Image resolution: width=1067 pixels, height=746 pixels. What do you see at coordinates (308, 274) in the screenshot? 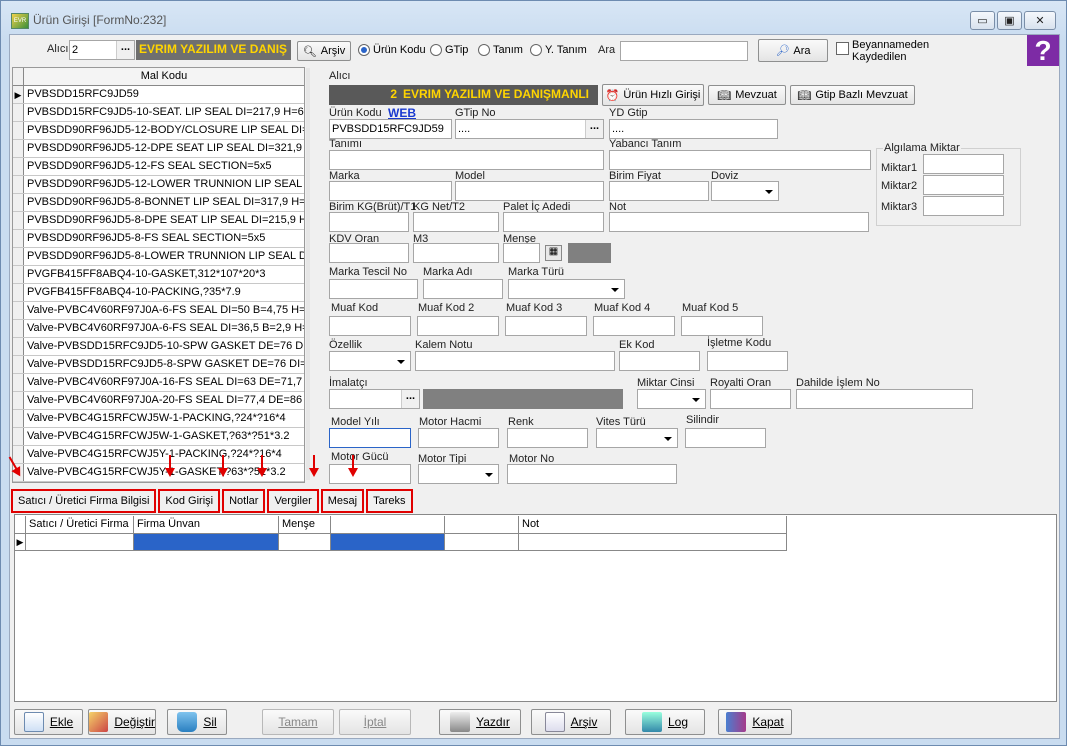
I see `grid-scrollbar` at bounding box center [308, 274].